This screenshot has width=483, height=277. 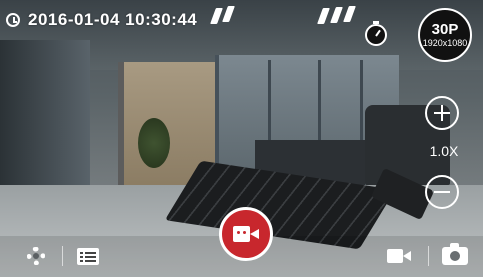 What do you see at coordinates (399, 256) in the screenshot?
I see `video-mode-icon` at bounding box center [399, 256].